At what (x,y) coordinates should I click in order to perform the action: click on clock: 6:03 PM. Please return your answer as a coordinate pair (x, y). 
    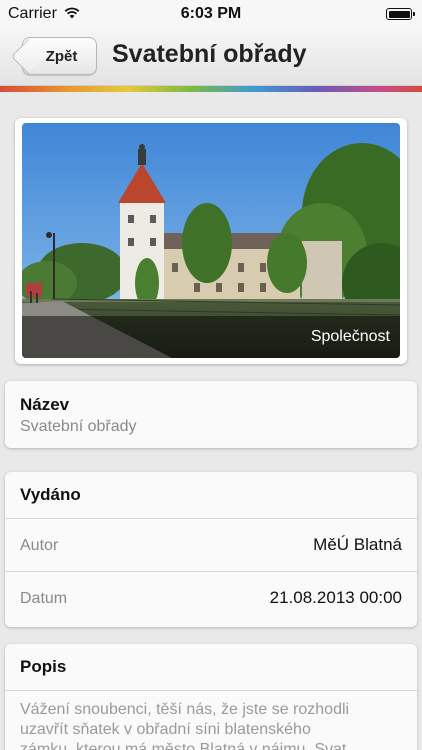
    Looking at the image, I should click on (211, 13).